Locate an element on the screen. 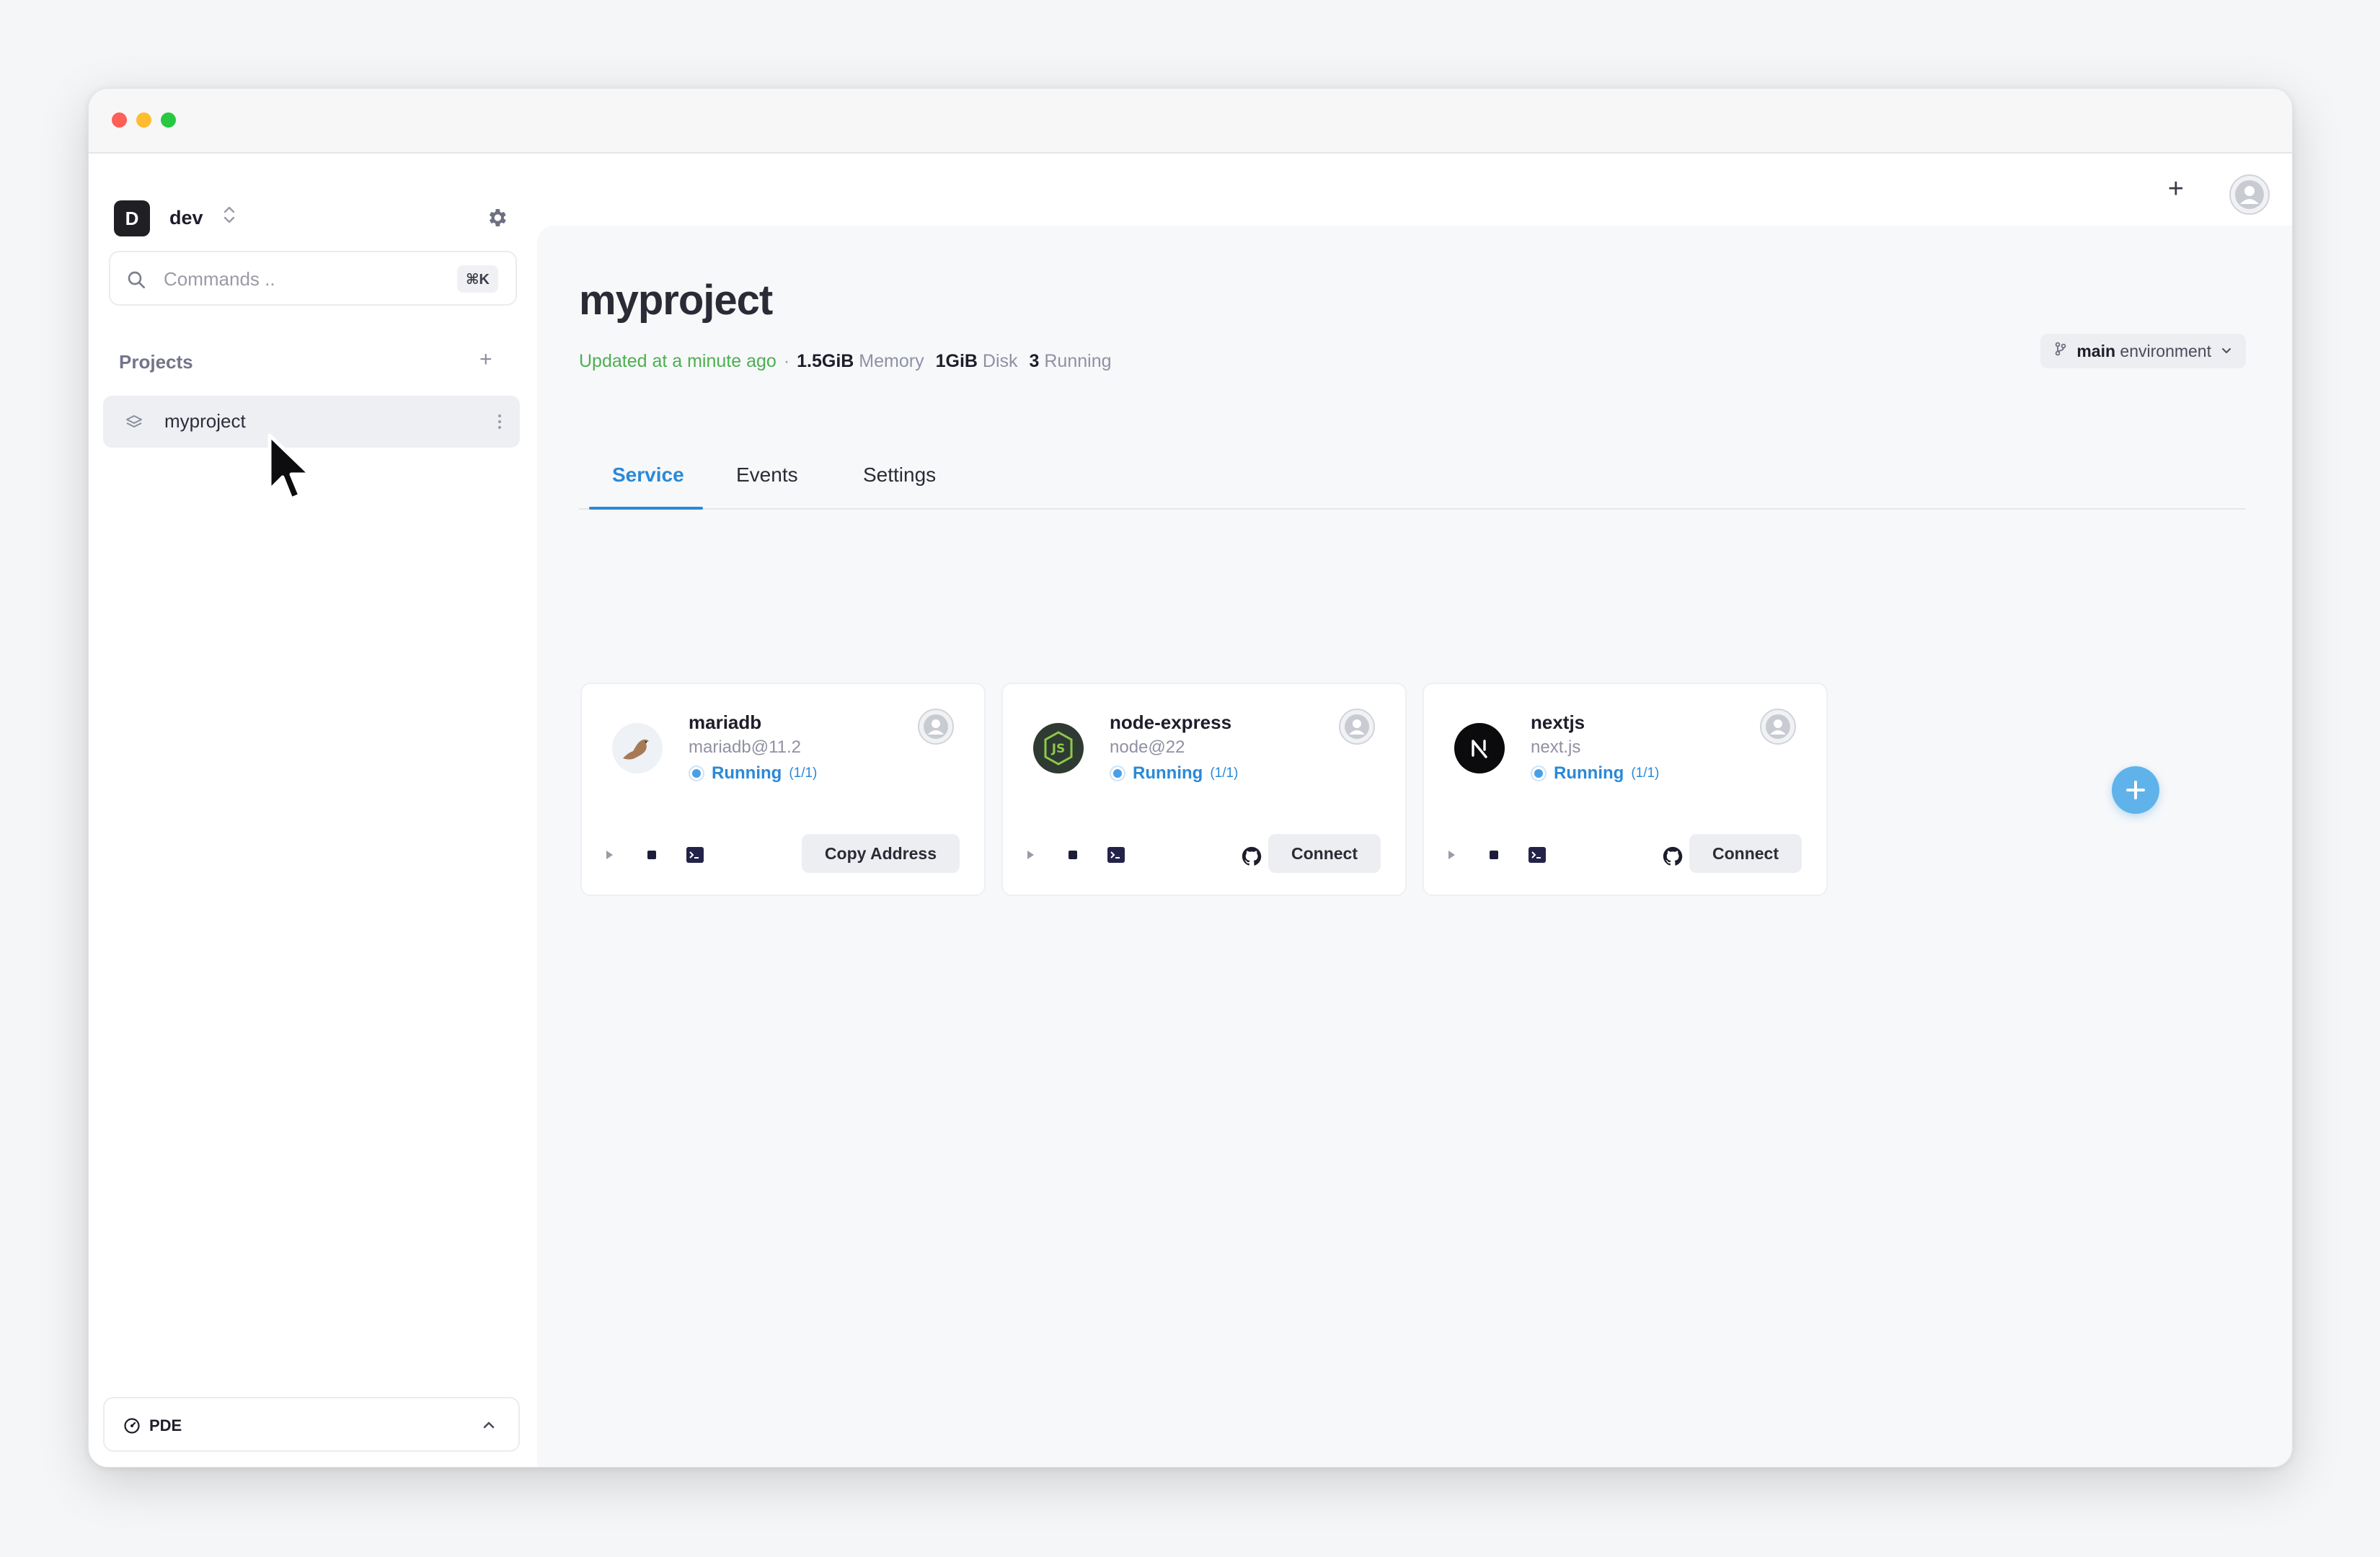 This screenshot has height=1557, width=2380. new-item-button: + is located at coordinates (2176, 189).